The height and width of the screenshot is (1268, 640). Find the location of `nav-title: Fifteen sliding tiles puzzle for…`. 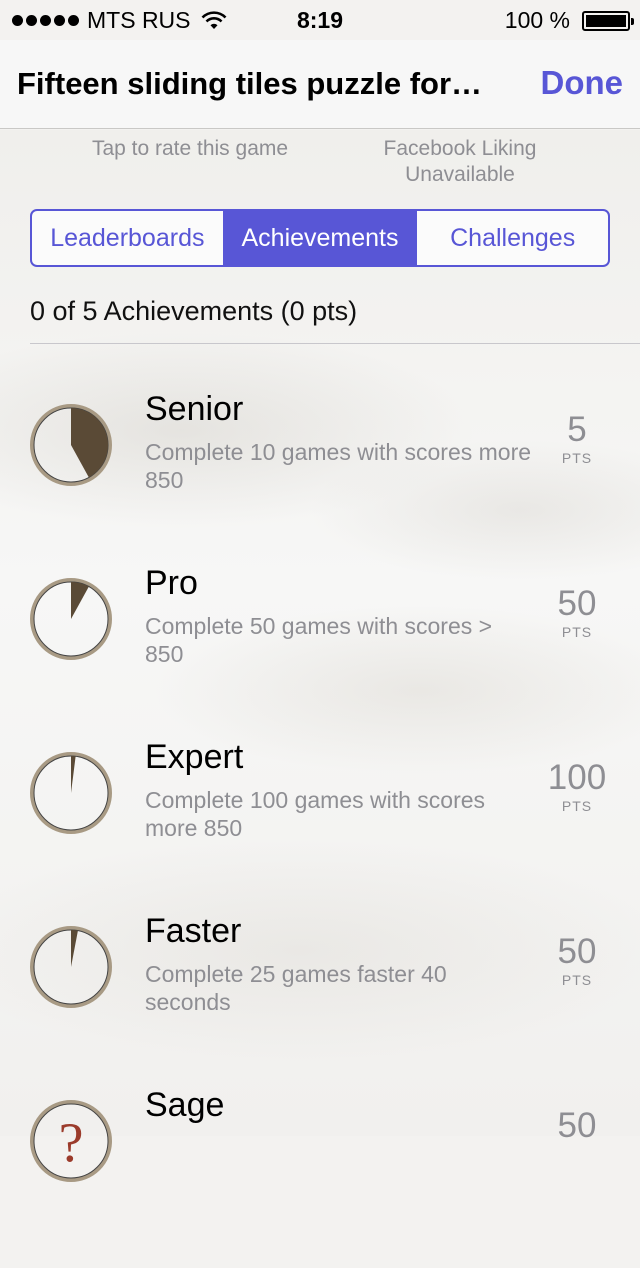

nav-title: Fifteen sliding tiles puzzle for… is located at coordinates (250, 83).